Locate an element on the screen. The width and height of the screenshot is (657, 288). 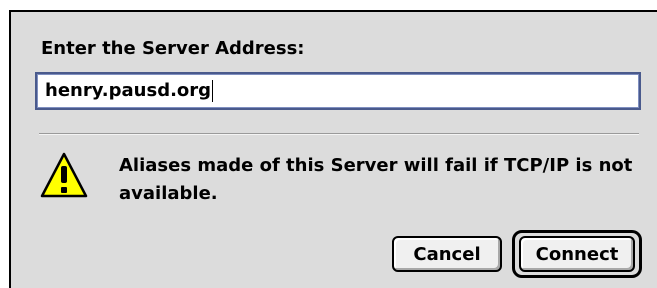
connect-button: Connect is located at coordinates (577, 254).